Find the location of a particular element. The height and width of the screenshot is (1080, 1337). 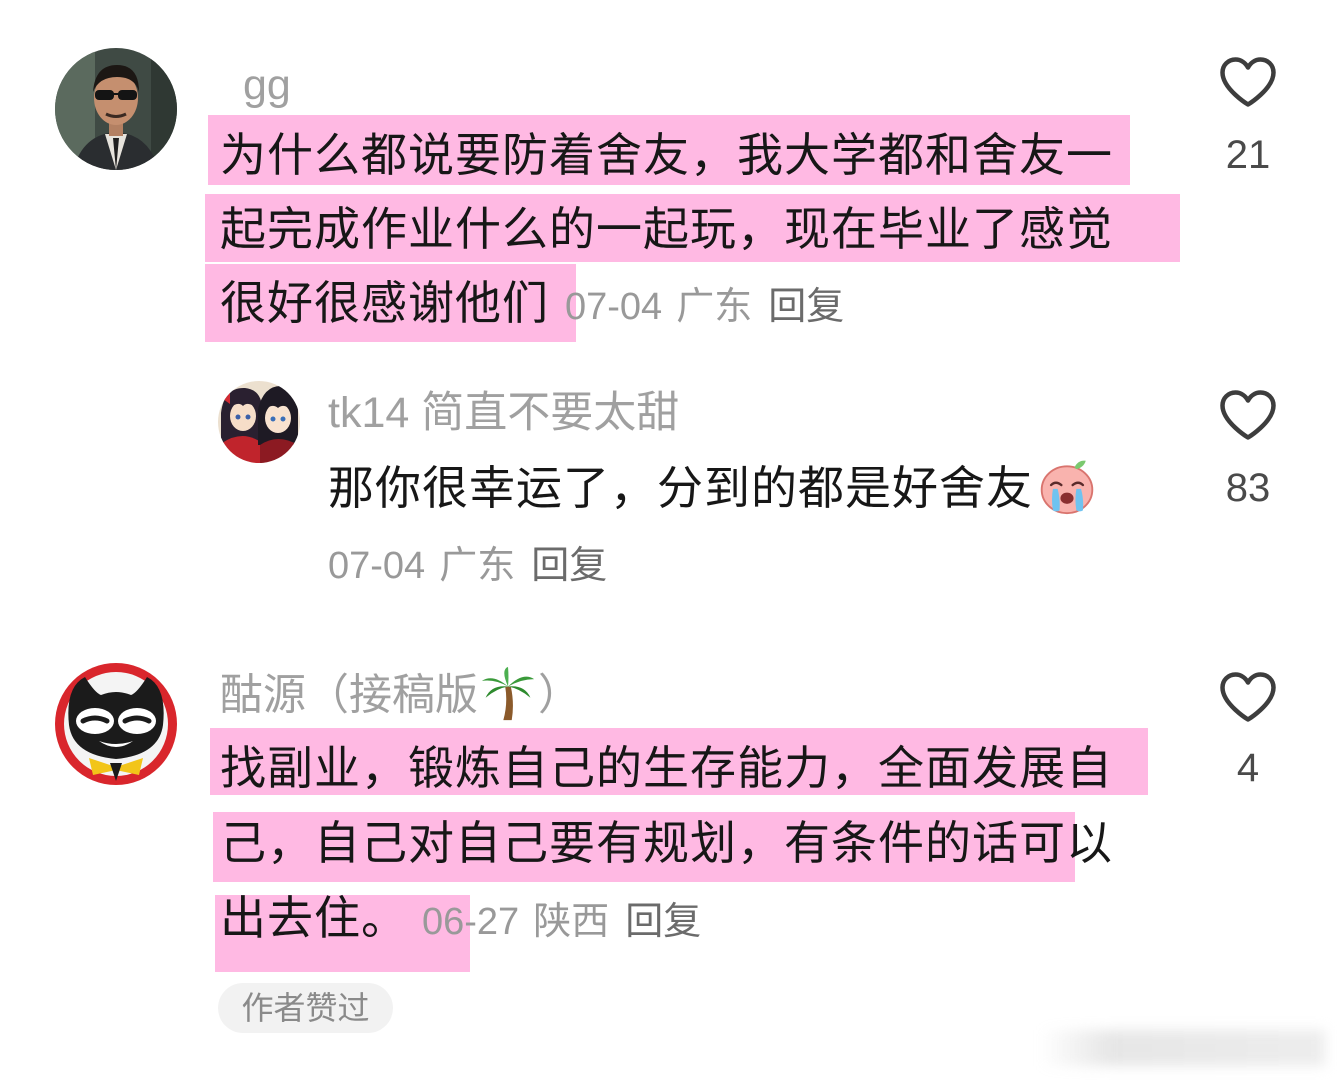

comment-text-line: 找副业，锻炼自己的生存能力，全面发展自 is located at coordinates (666, 768).